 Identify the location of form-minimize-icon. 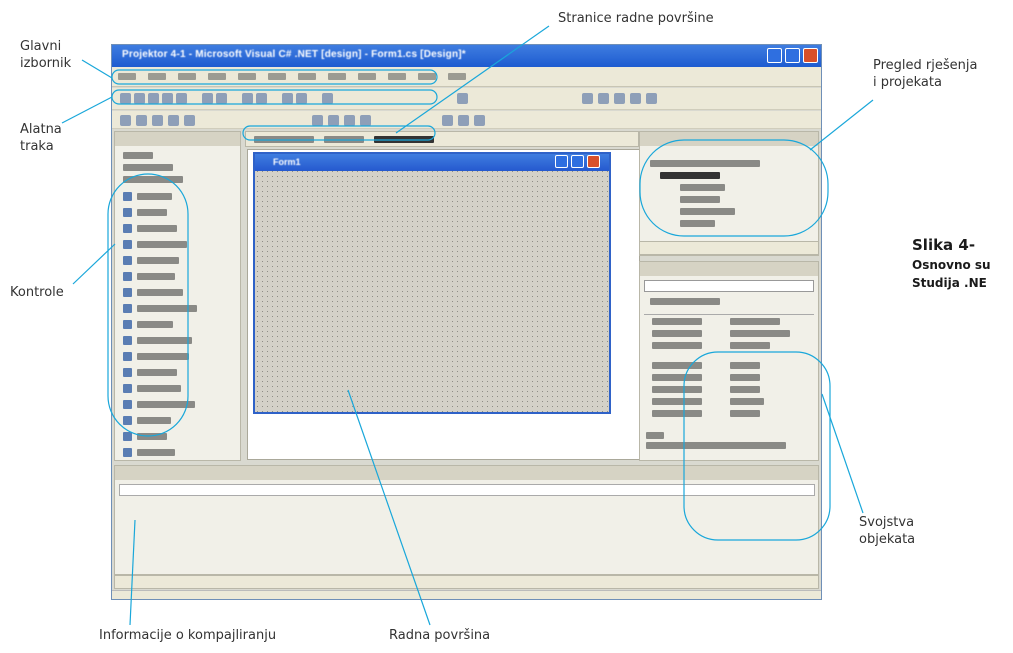
(561, 161).